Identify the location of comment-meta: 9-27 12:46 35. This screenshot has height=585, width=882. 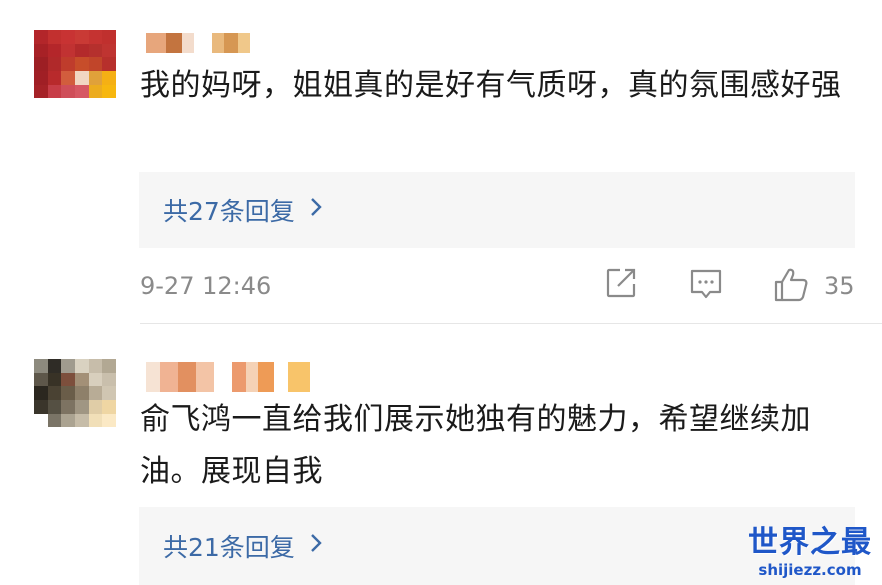
(498, 286).